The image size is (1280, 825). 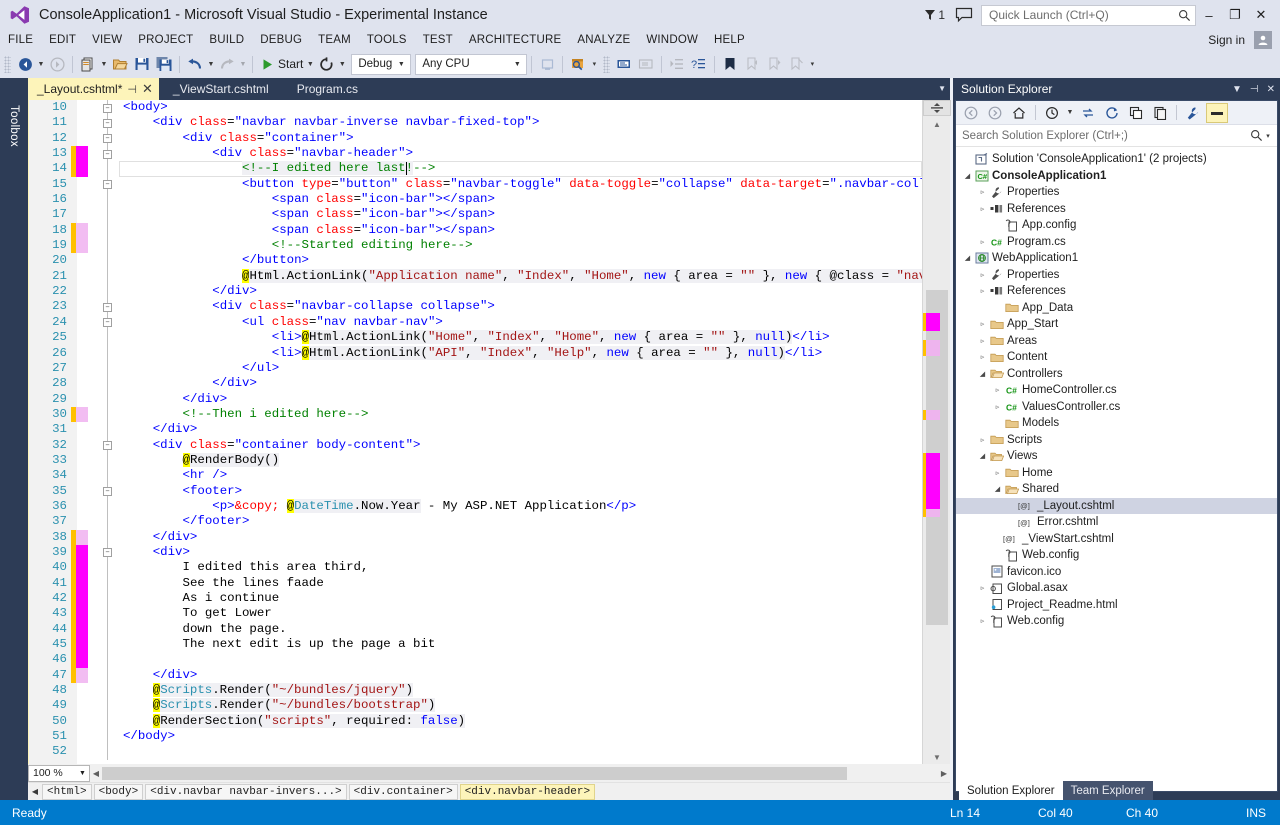 I want to click on tree-node: ▹ Content, so click(x=1116, y=357).